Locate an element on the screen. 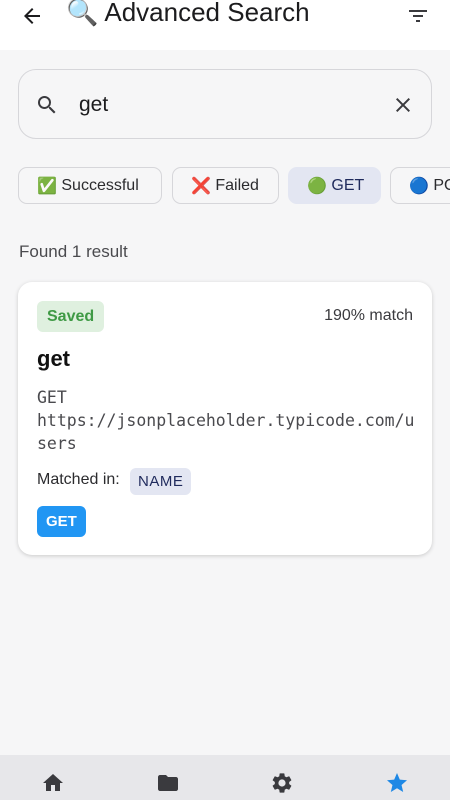  star-icon is located at coordinates (397, 782).